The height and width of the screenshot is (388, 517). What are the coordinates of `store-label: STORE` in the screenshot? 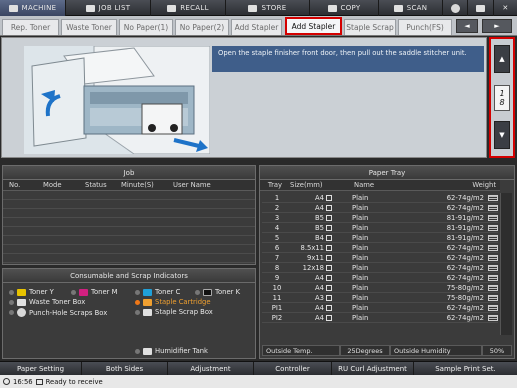 It's located at (274, 8).